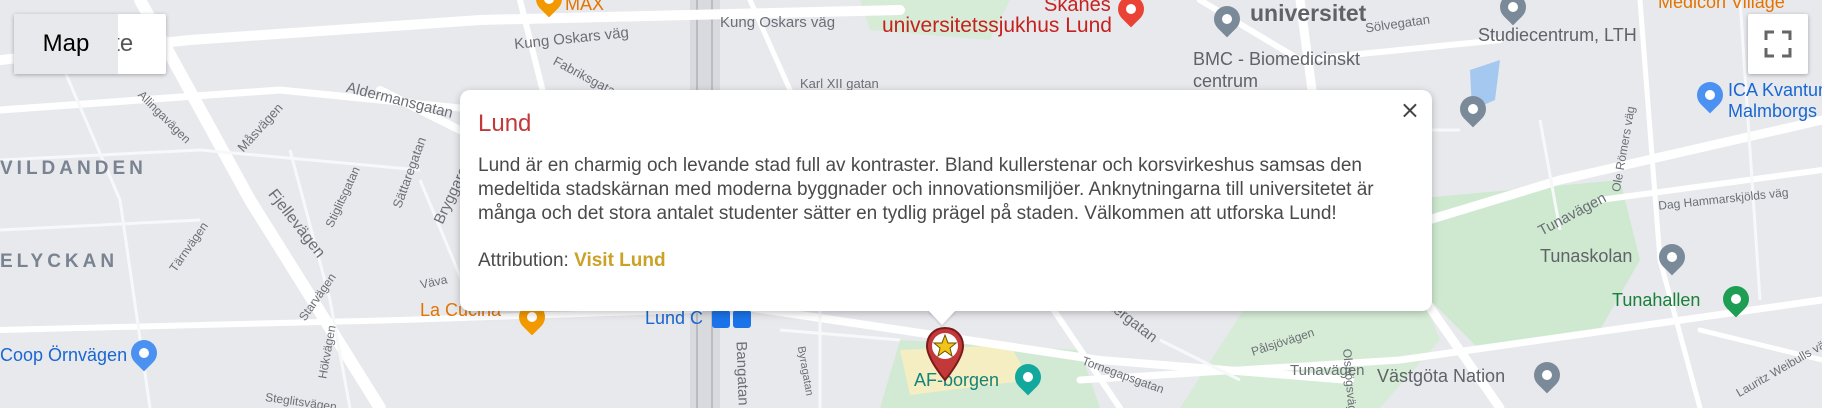 The width and height of the screenshot is (1822, 408). I want to click on poi-label-studiecentrum: Studiecentrum, LTH, so click(1557, 35).